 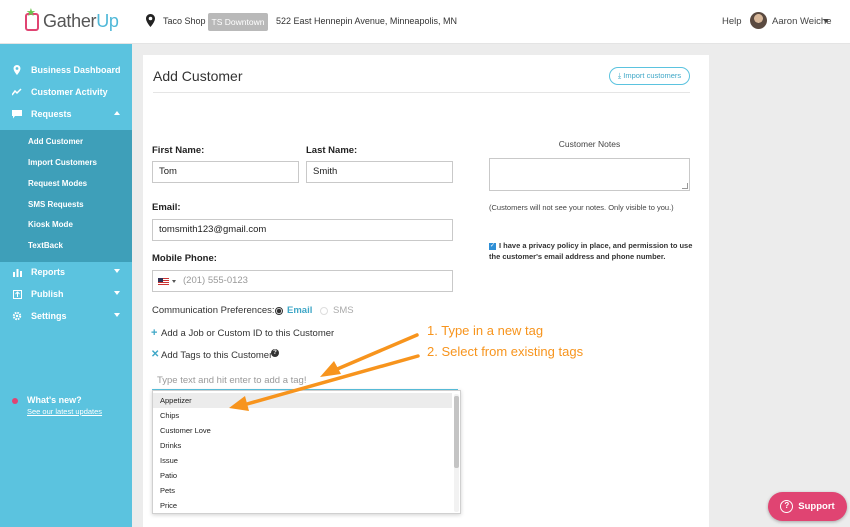 I want to click on sms-option-label: SMS, so click(x=343, y=310).